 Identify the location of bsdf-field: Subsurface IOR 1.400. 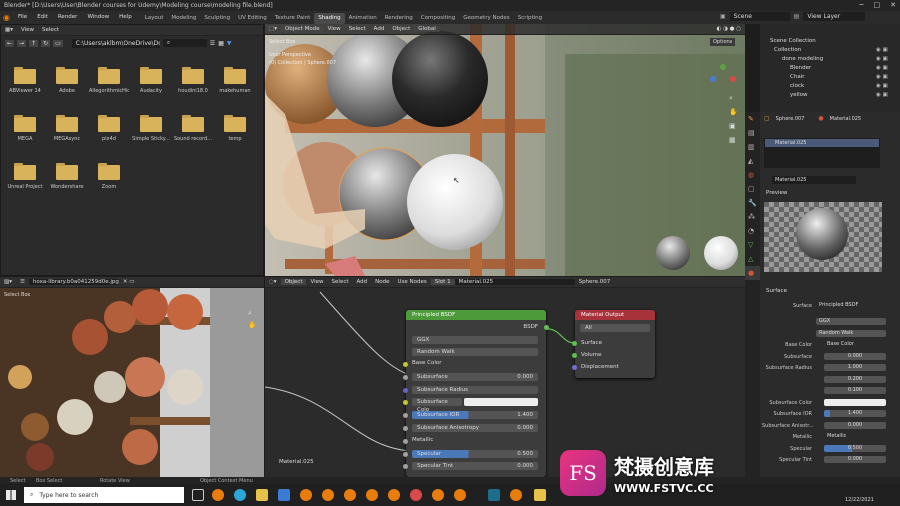
(475, 415).